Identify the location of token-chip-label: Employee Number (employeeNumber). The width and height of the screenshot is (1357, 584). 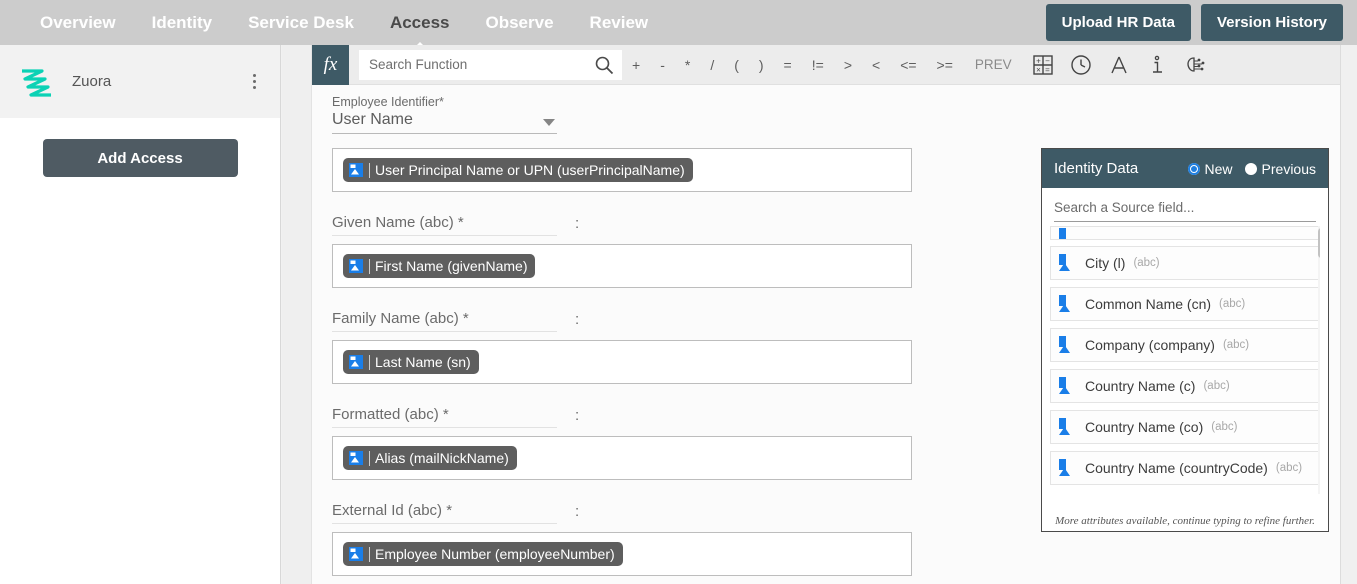
(495, 554).